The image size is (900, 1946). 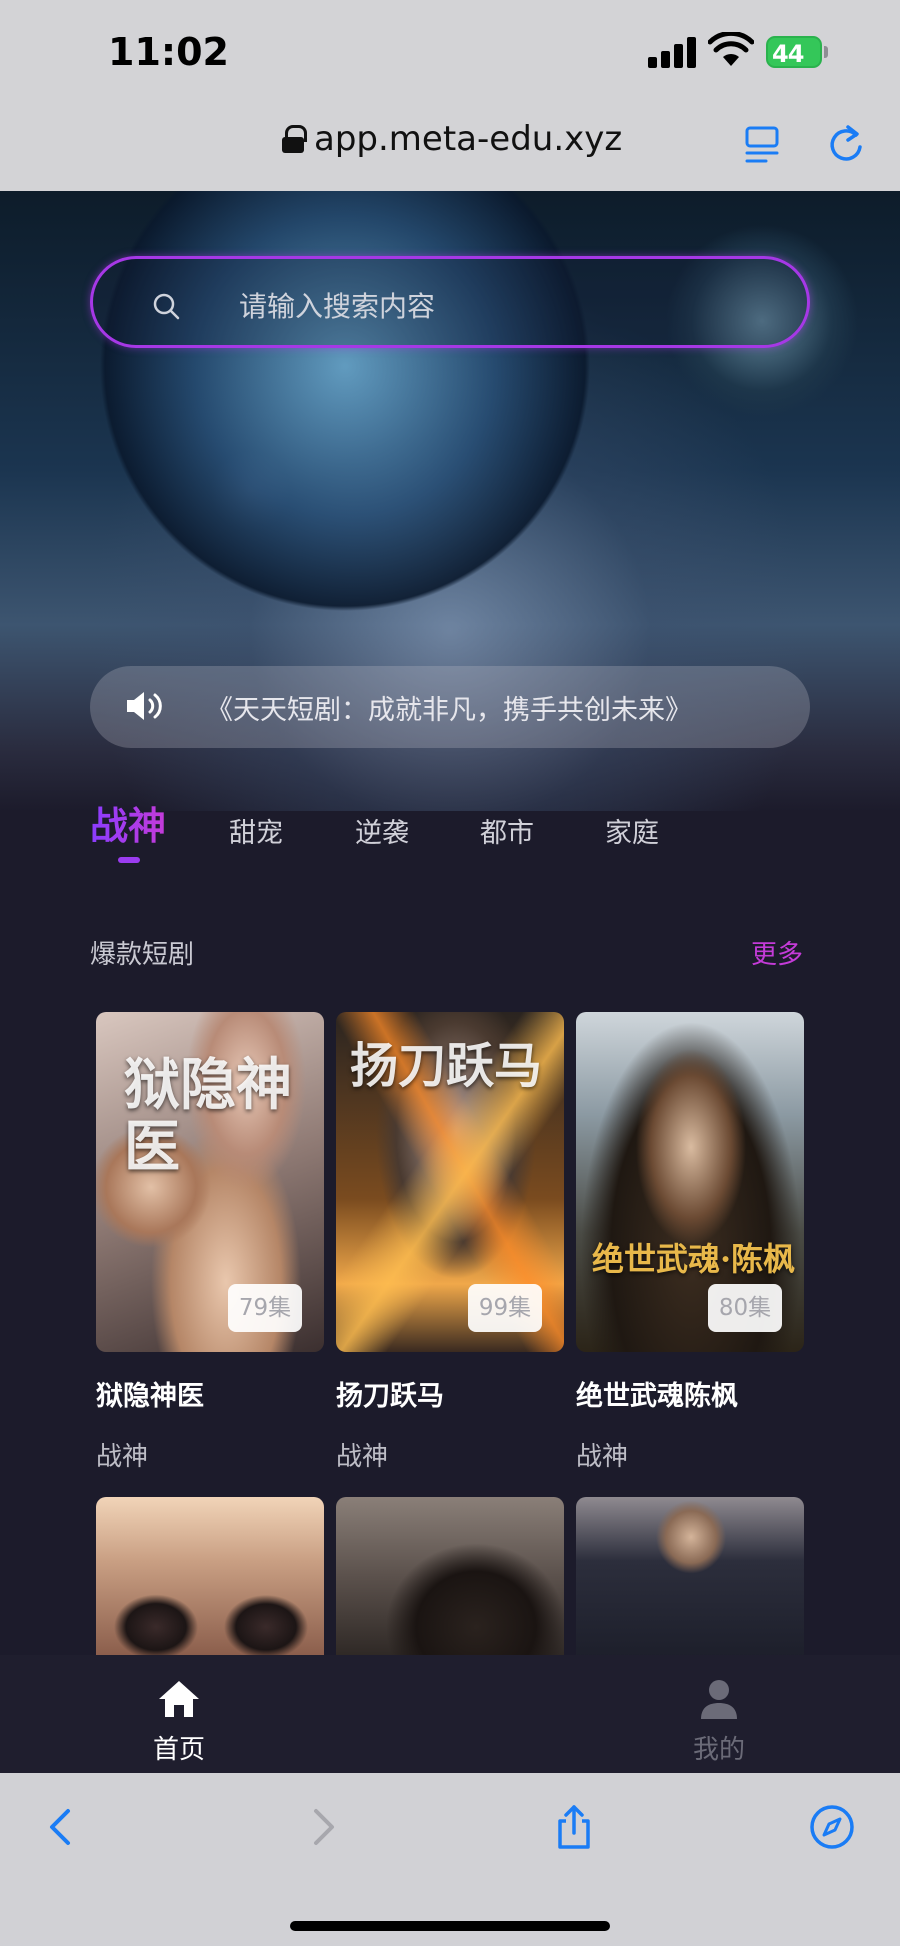 I want to click on nav-home: 首页, so click(x=179, y=1721).